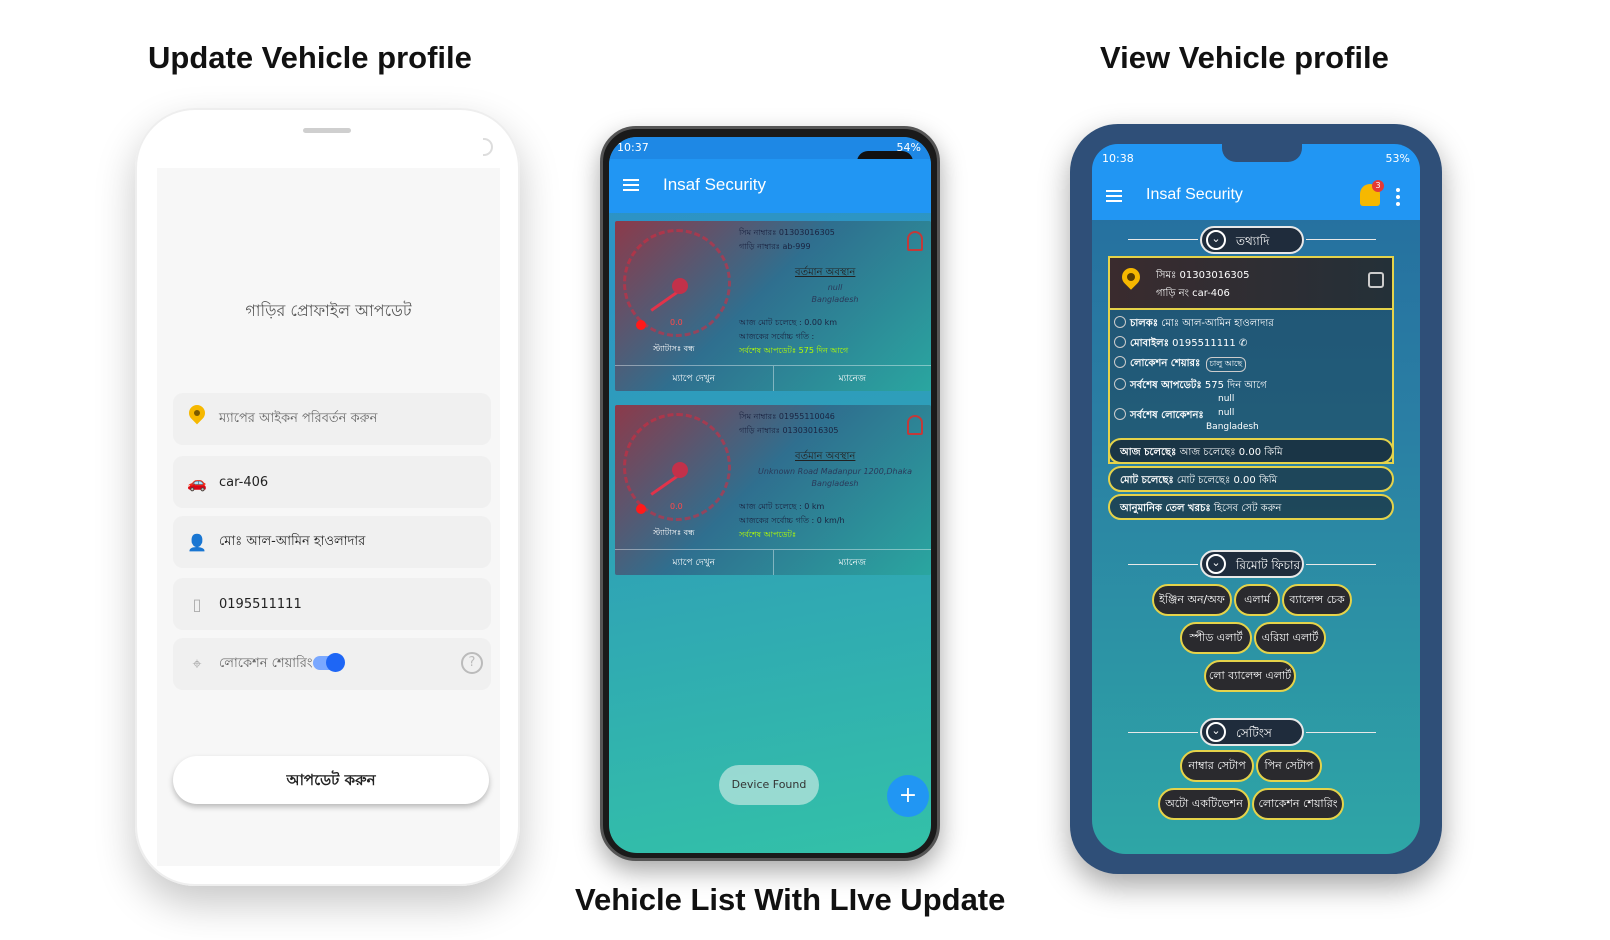 This screenshot has height=940, width=1610. Describe the element at coordinates (1165, 363) in the screenshot. I see `location-share-label: লোকেশন শেয়ারঃ` at that location.